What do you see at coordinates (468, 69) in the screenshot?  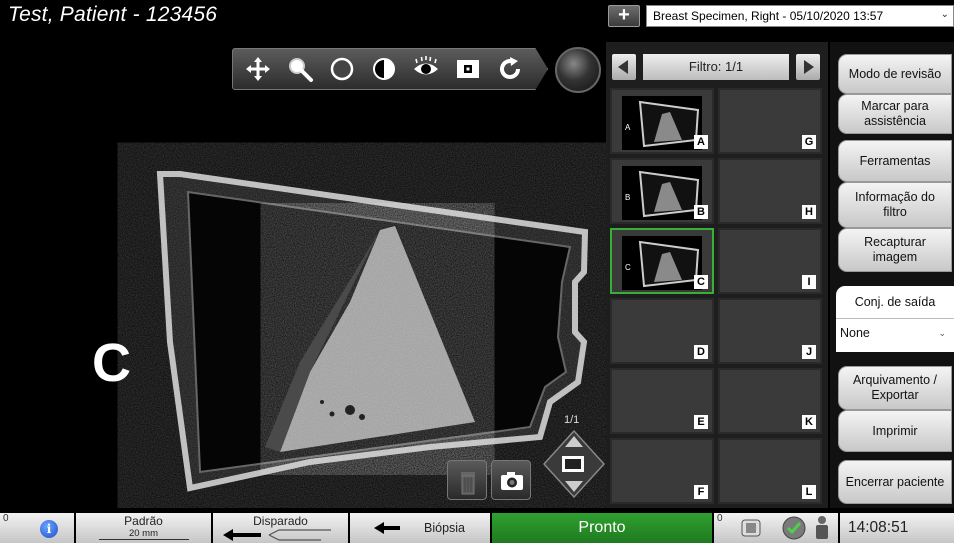 I see `invert-icon` at bounding box center [468, 69].